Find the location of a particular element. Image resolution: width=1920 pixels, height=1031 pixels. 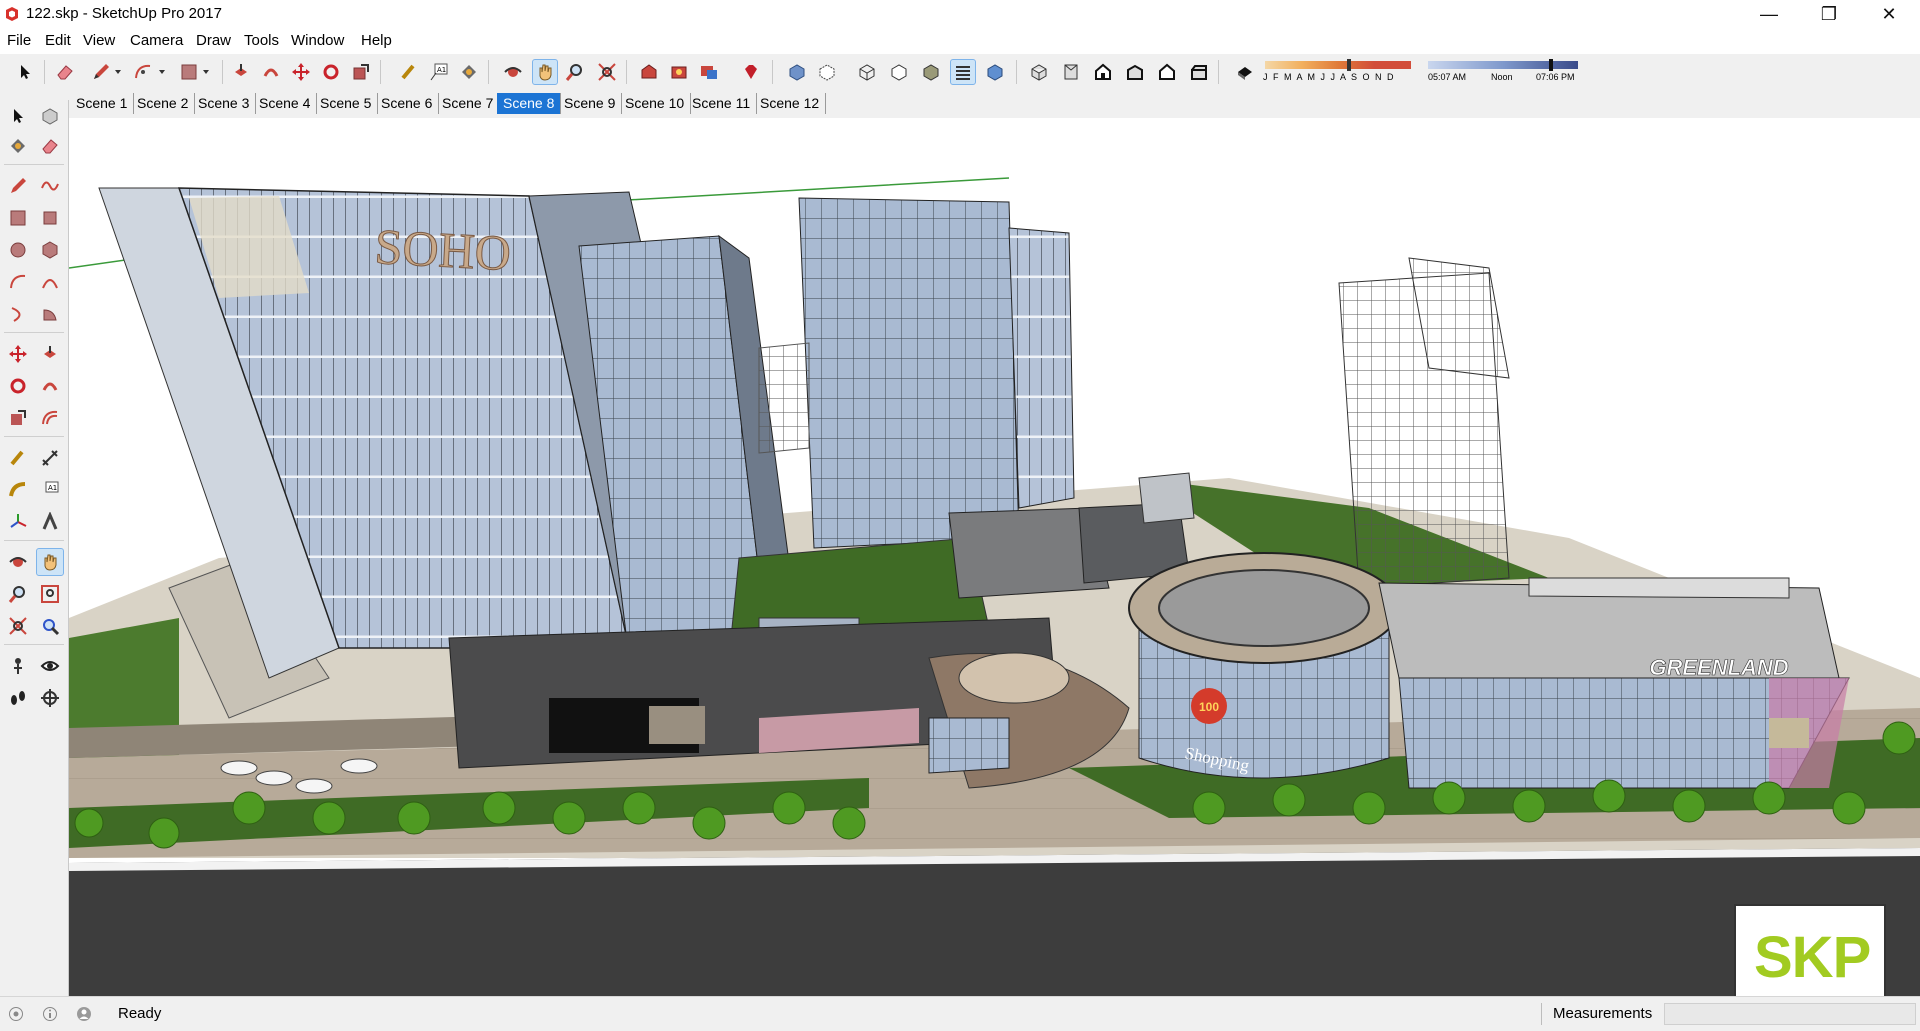

tab-scene-6: Scene 6 is located at coordinates (407, 103).